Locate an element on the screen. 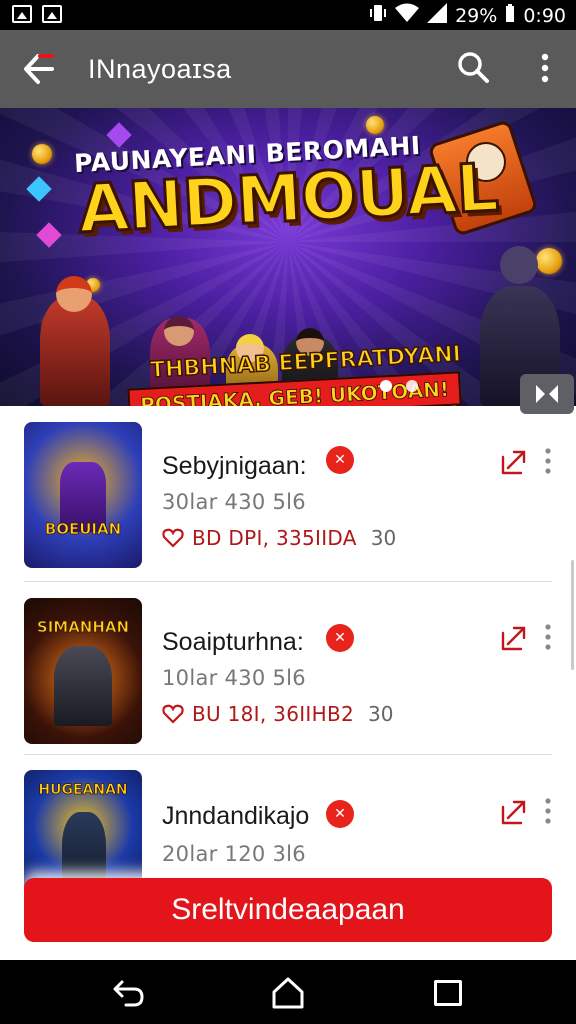 This screenshot has height=1024, width=576. item-subtitle: 30lar 430 5l6 is located at coordinates (234, 502).